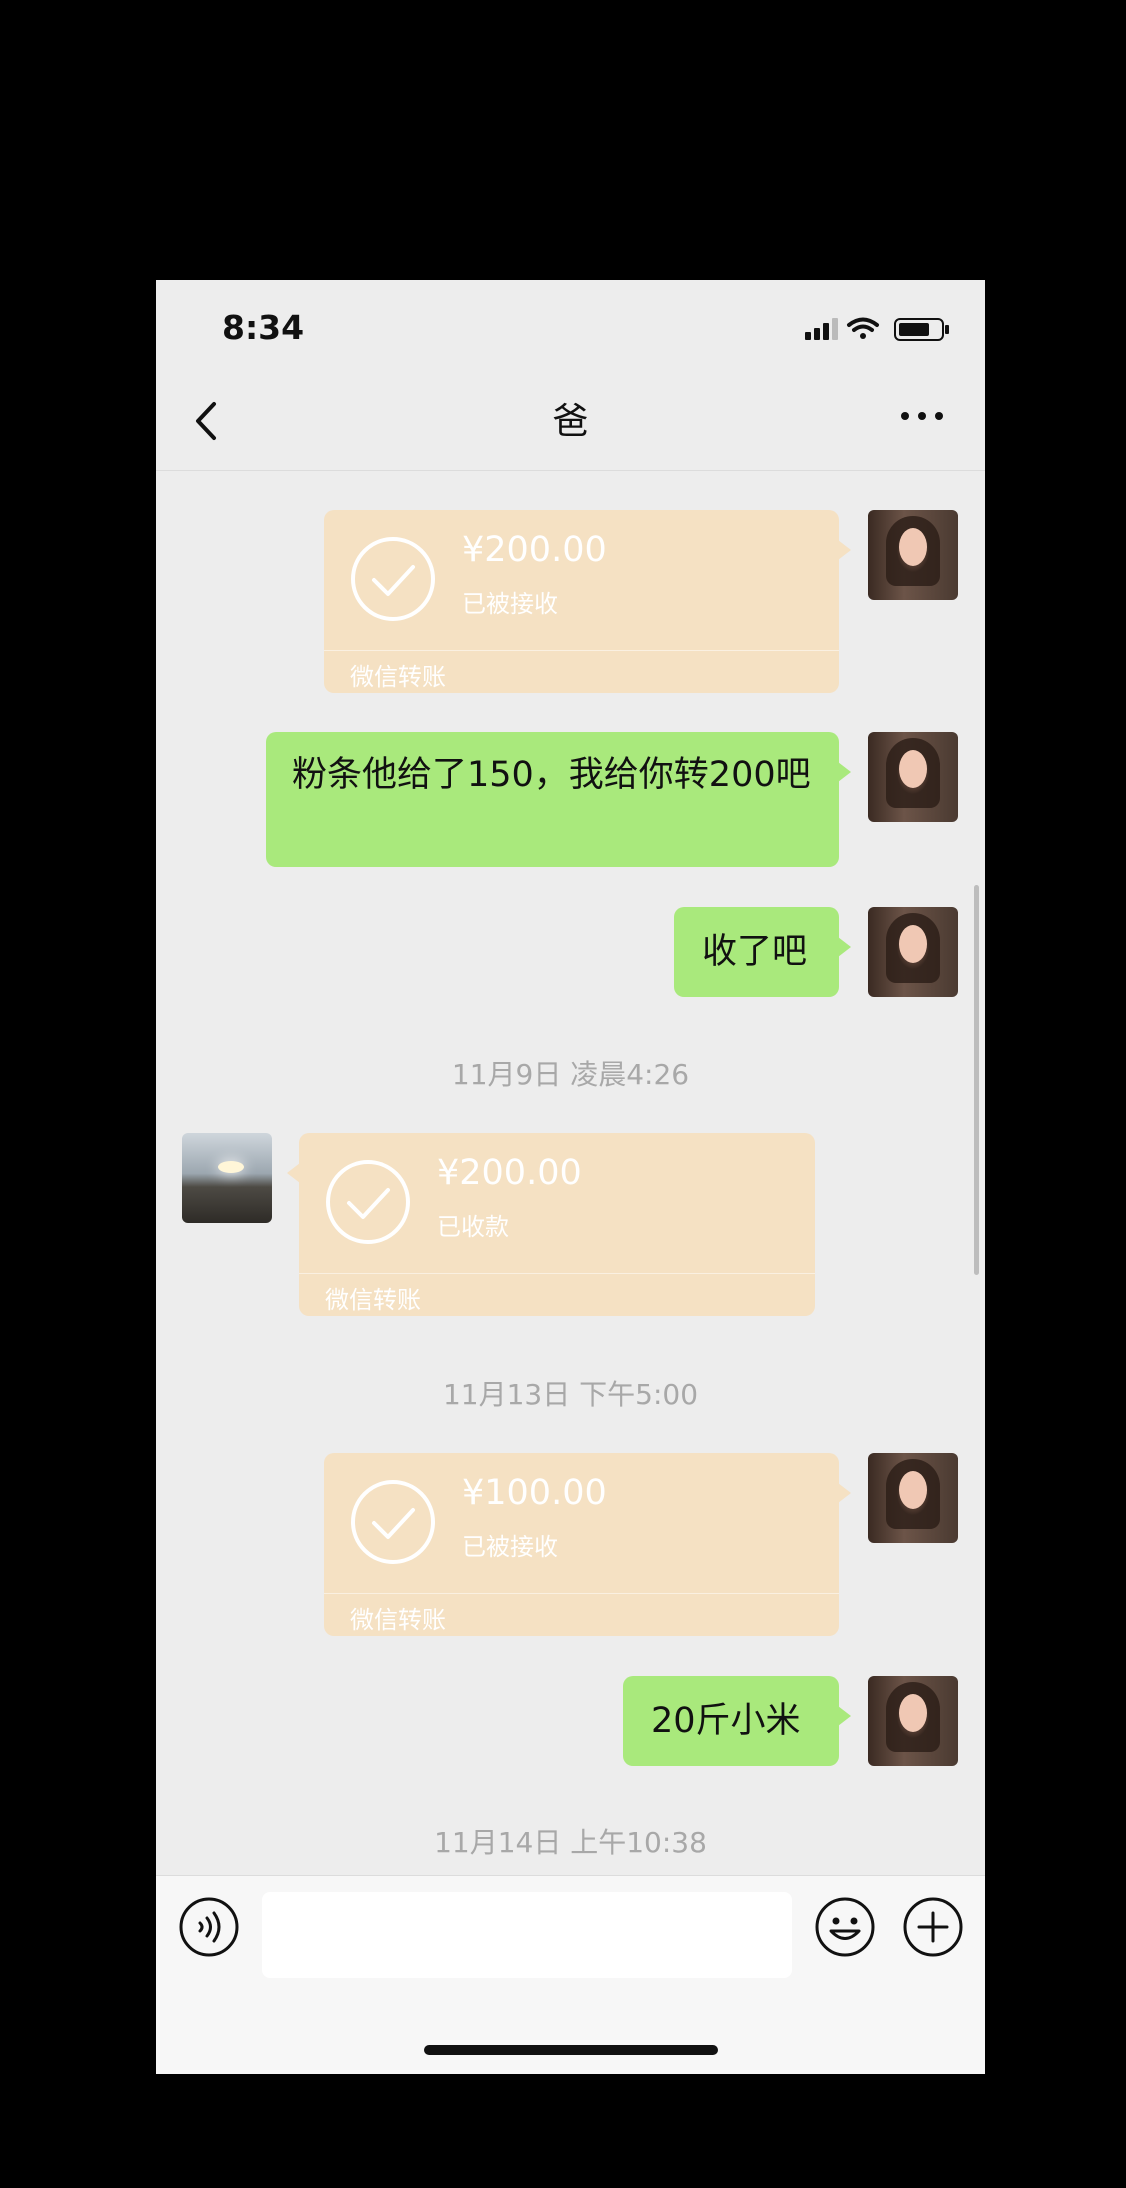 The height and width of the screenshot is (2188, 1126). I want to click on status-icons, so click(877, 329).